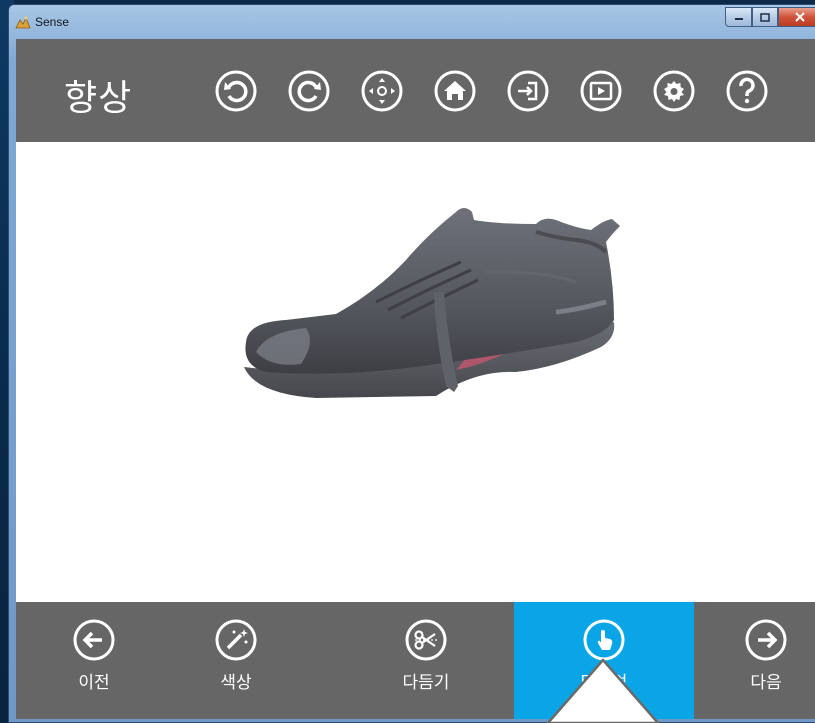  I want to click on callout-arrow, so click(603, 690).